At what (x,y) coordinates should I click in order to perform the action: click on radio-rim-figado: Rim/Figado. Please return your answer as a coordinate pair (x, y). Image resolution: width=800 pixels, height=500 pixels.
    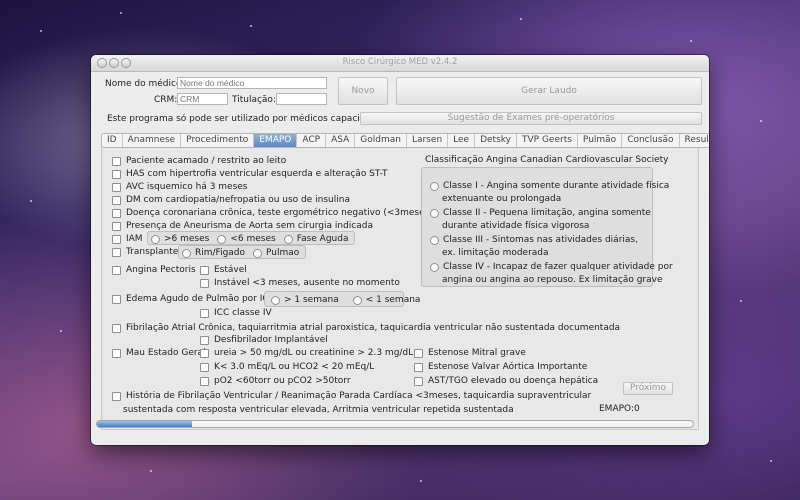
    Looking at the image, I should click on (213, 253).